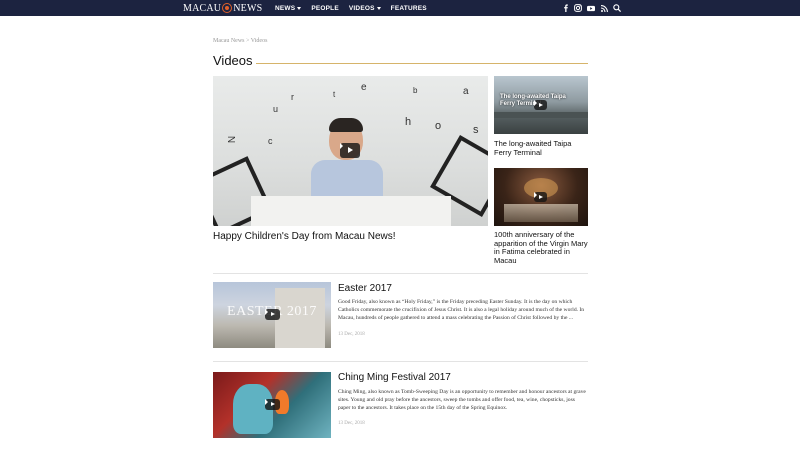  I want to click on main-nav: NEWS PEOPLE VIDEOS FEATURES, so click(351, 8).